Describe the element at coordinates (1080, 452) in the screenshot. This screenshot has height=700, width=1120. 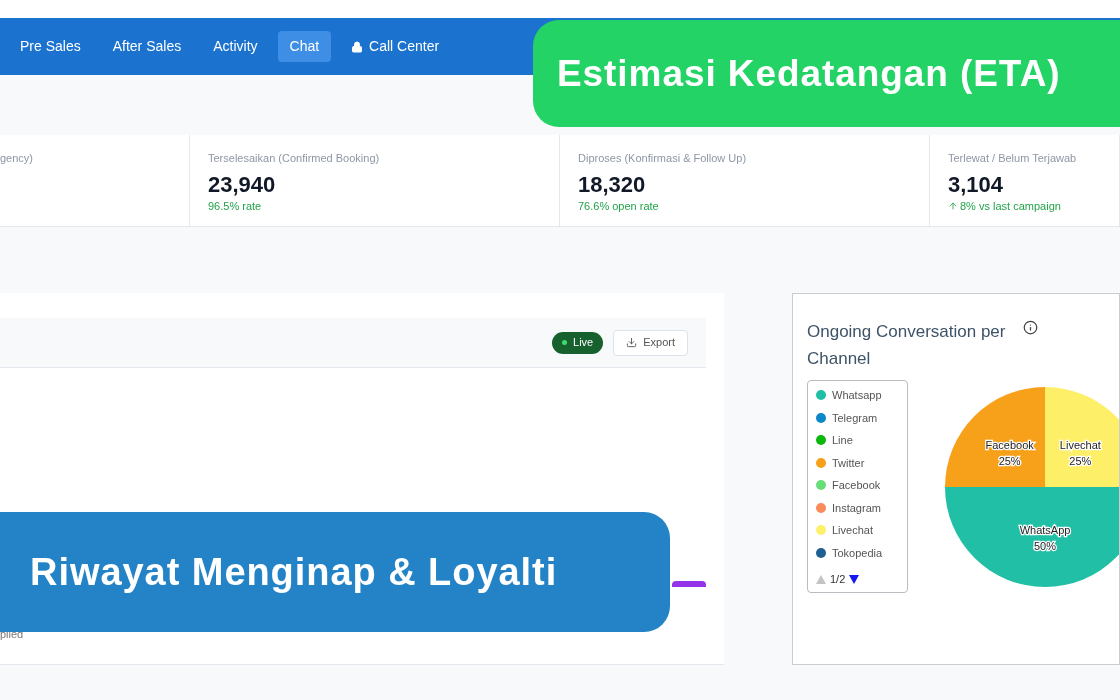
I see `slice-label: Livechat 25%` at that location.